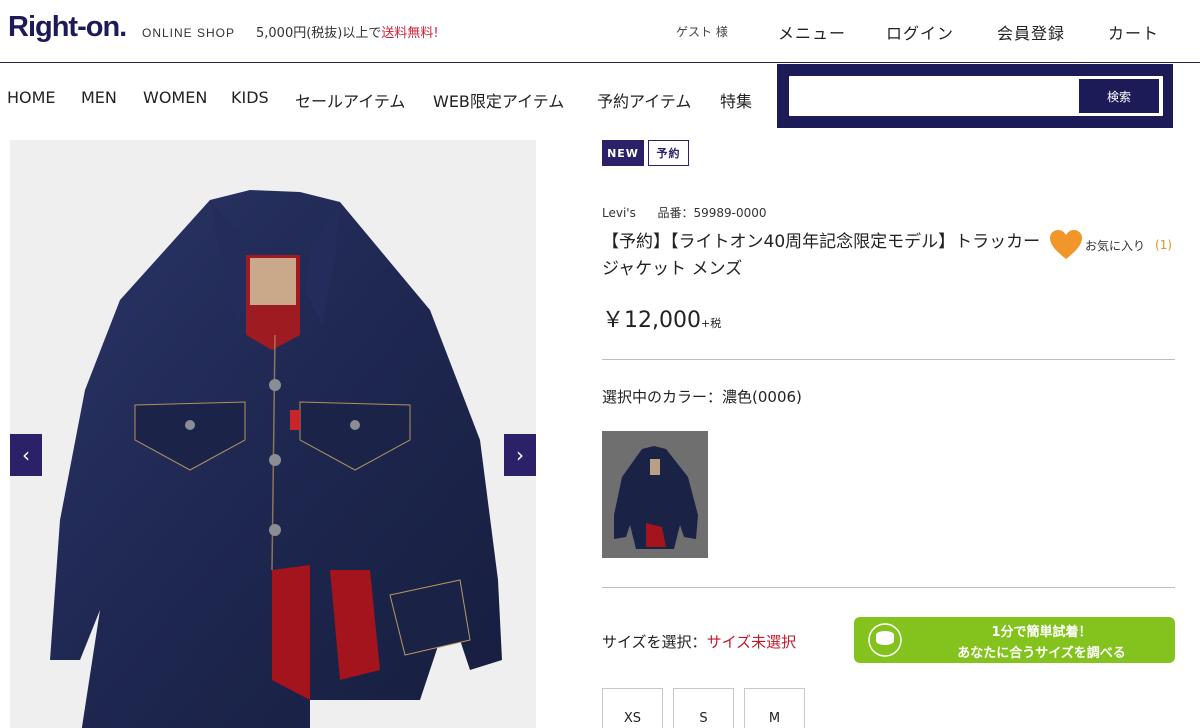 The width and height of the screenshot is (1200, 728). What do you see at coordinates (1031, 32) in the screenshot?
I see `register-link: 会員登録` at bounding box center [1031, 32].